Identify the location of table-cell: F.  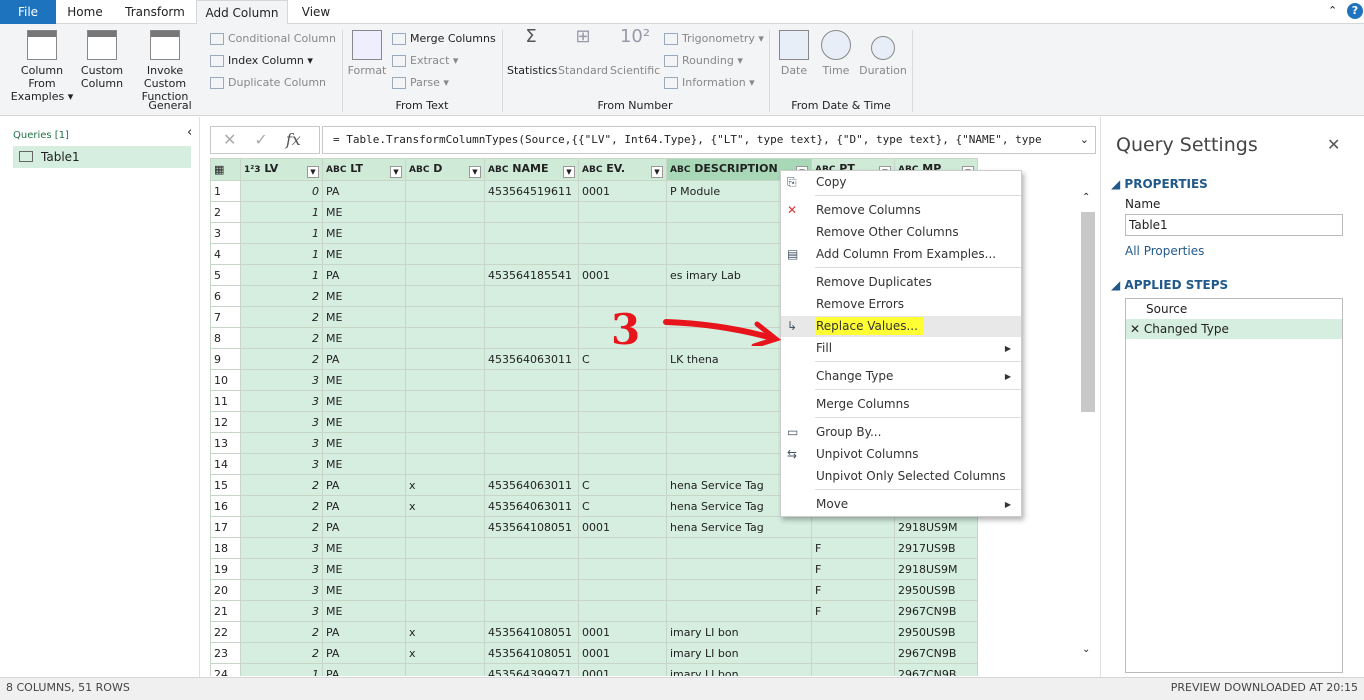
(853, 569).